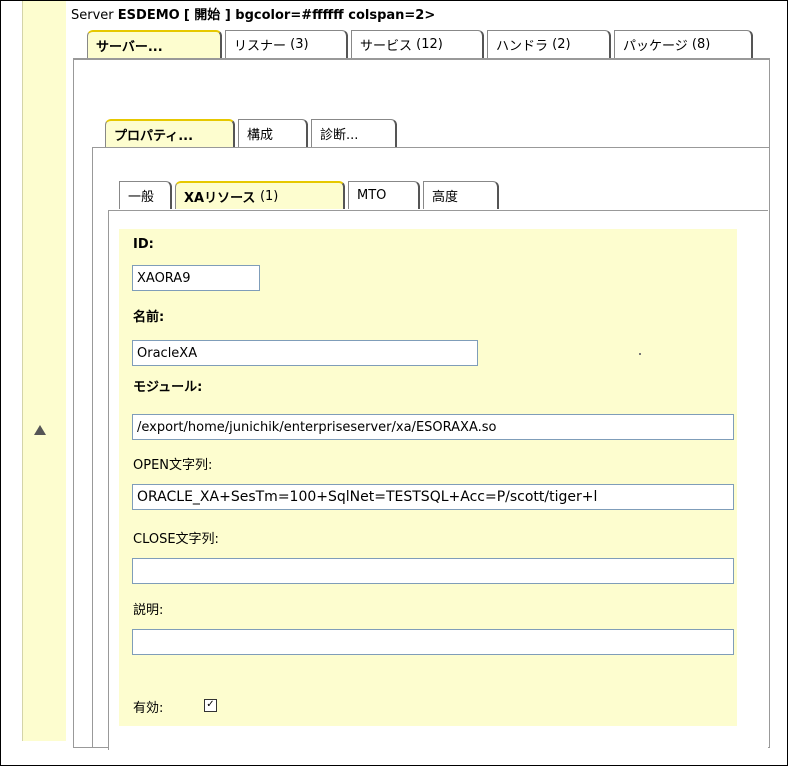  I want to click on tab-listeners: リスナー (3), so click(286, 44).